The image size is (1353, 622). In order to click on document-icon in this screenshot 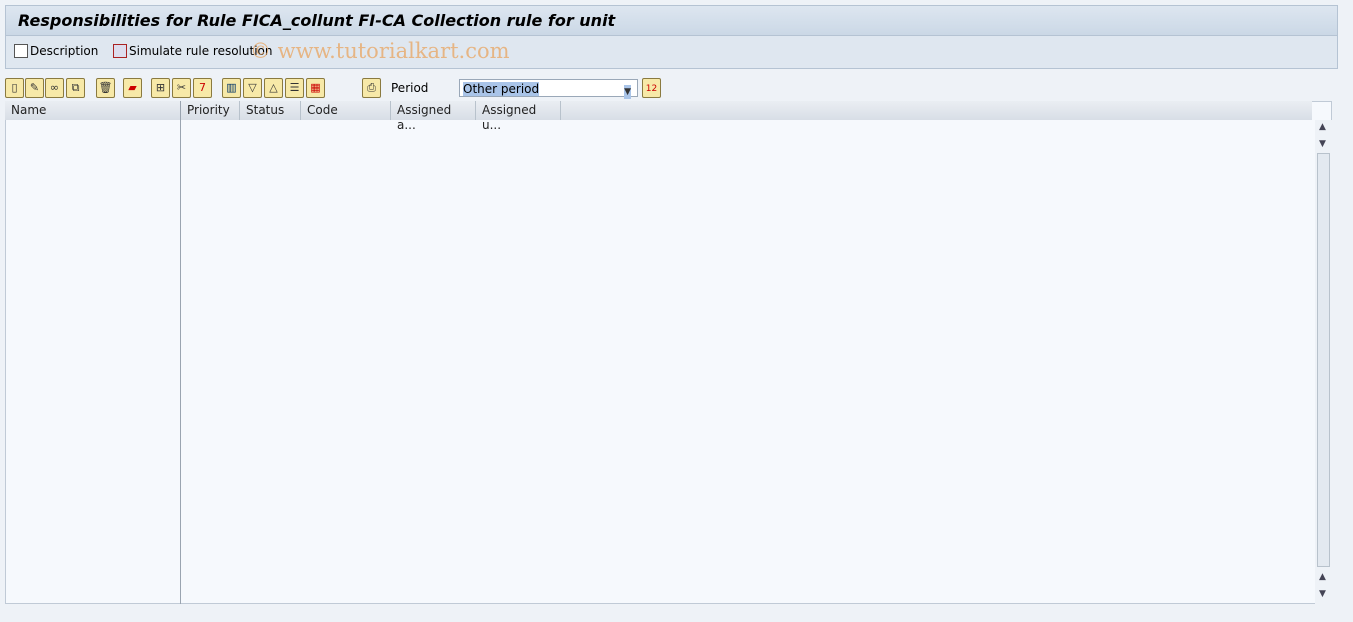, I will do `click(21, 51)`.